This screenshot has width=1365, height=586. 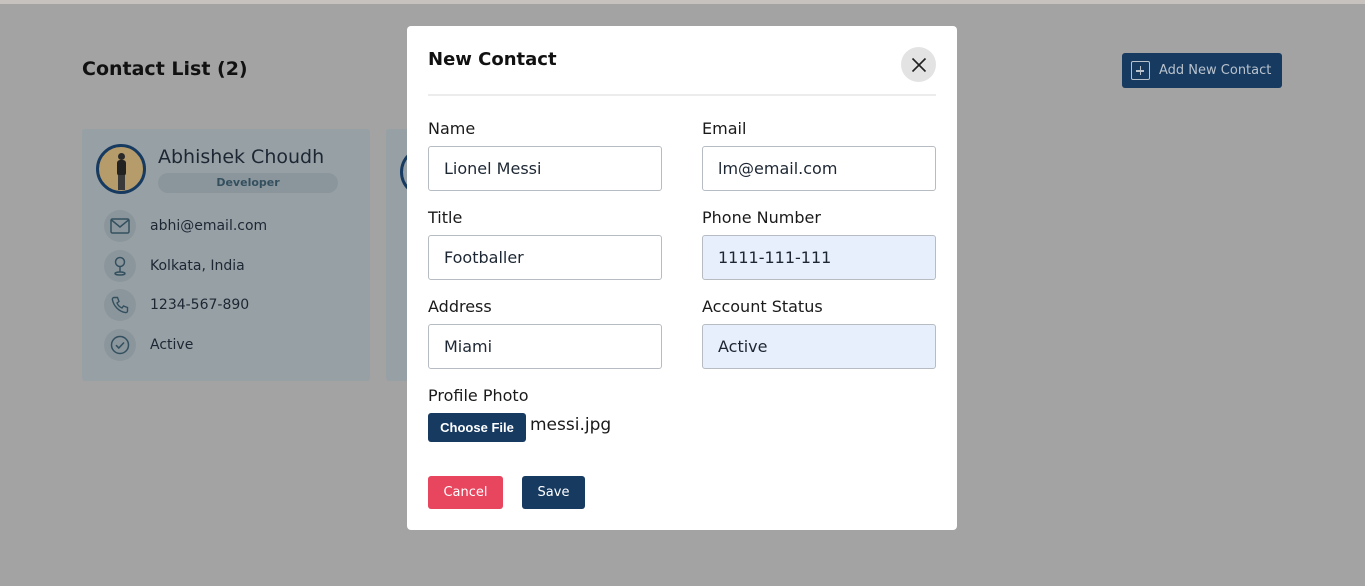 What do you see at coordinates (724, 128) in the screenshot?
I see `email-label: Email` at bounding box center [724, 128].